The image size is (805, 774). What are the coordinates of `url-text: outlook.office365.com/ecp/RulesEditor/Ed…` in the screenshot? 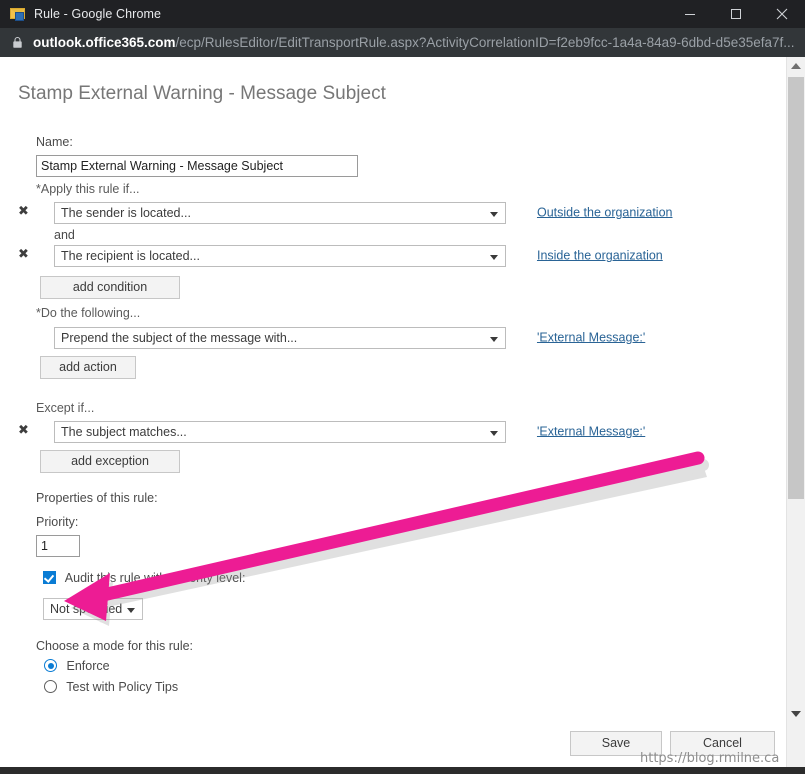 It's located at (414, 42).